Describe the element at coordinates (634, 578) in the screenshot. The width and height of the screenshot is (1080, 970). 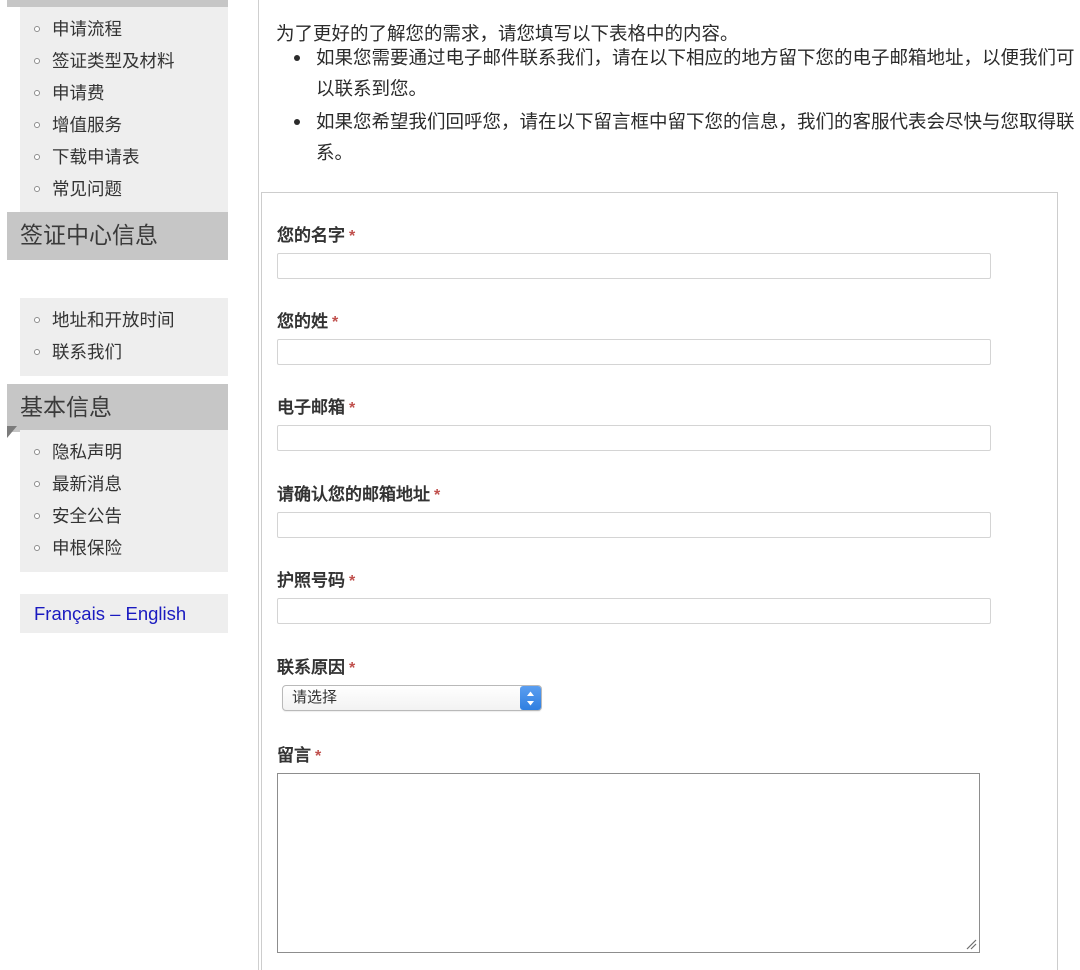
I see `field-label: 护照号码 *` at that location.